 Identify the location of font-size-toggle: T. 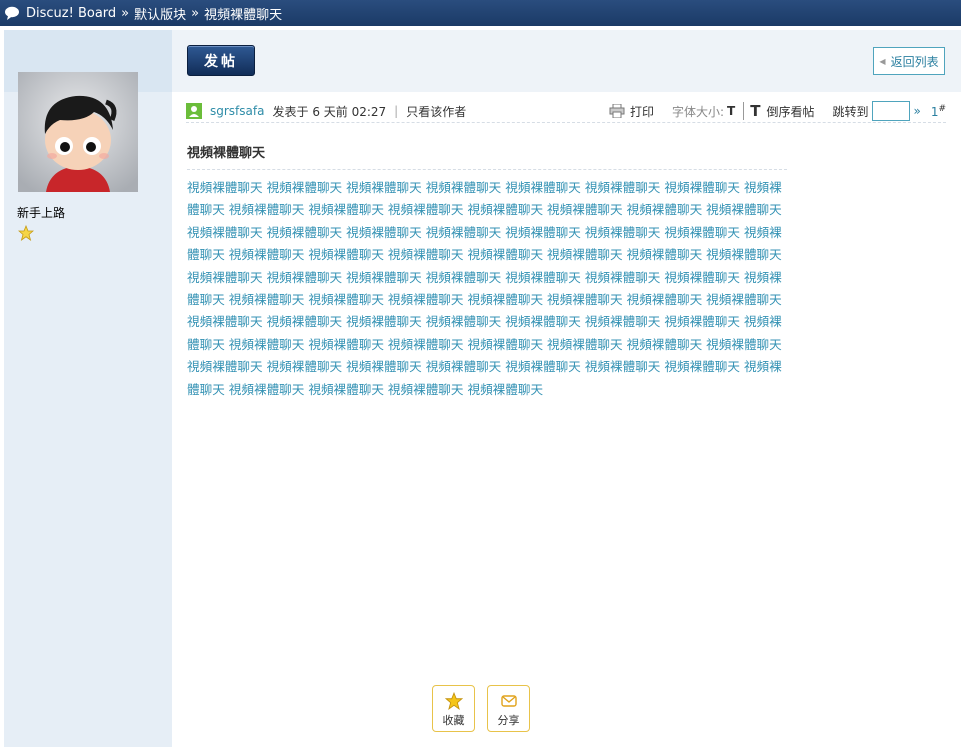
(731, 111).